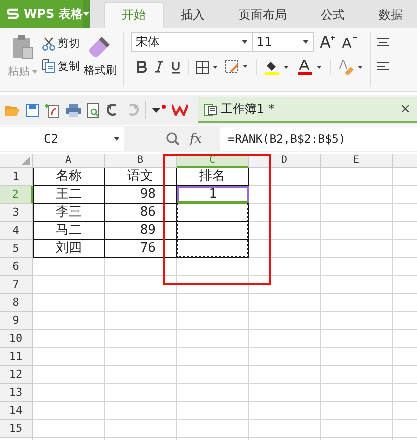 The image size is (417, 440). Describe the element at coordinates (237, 67) in the screenshot. I see `cell-style-icon` at that location.